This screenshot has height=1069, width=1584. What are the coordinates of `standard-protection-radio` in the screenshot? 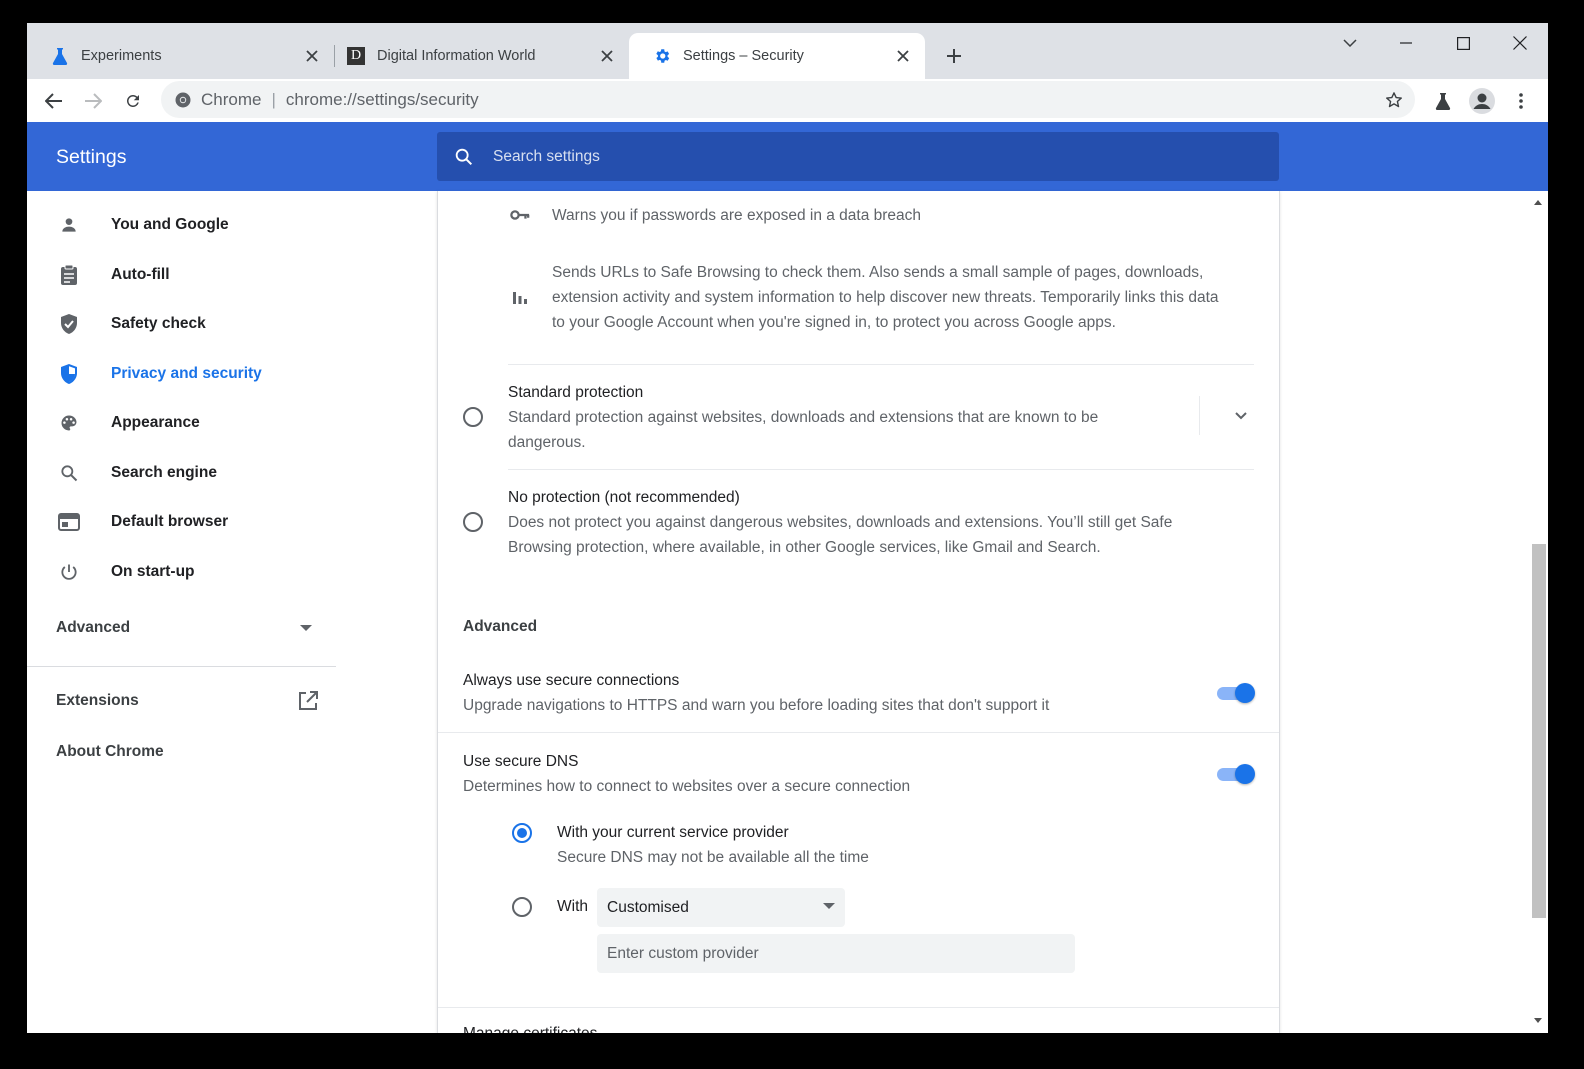 It's located at (473, 417).